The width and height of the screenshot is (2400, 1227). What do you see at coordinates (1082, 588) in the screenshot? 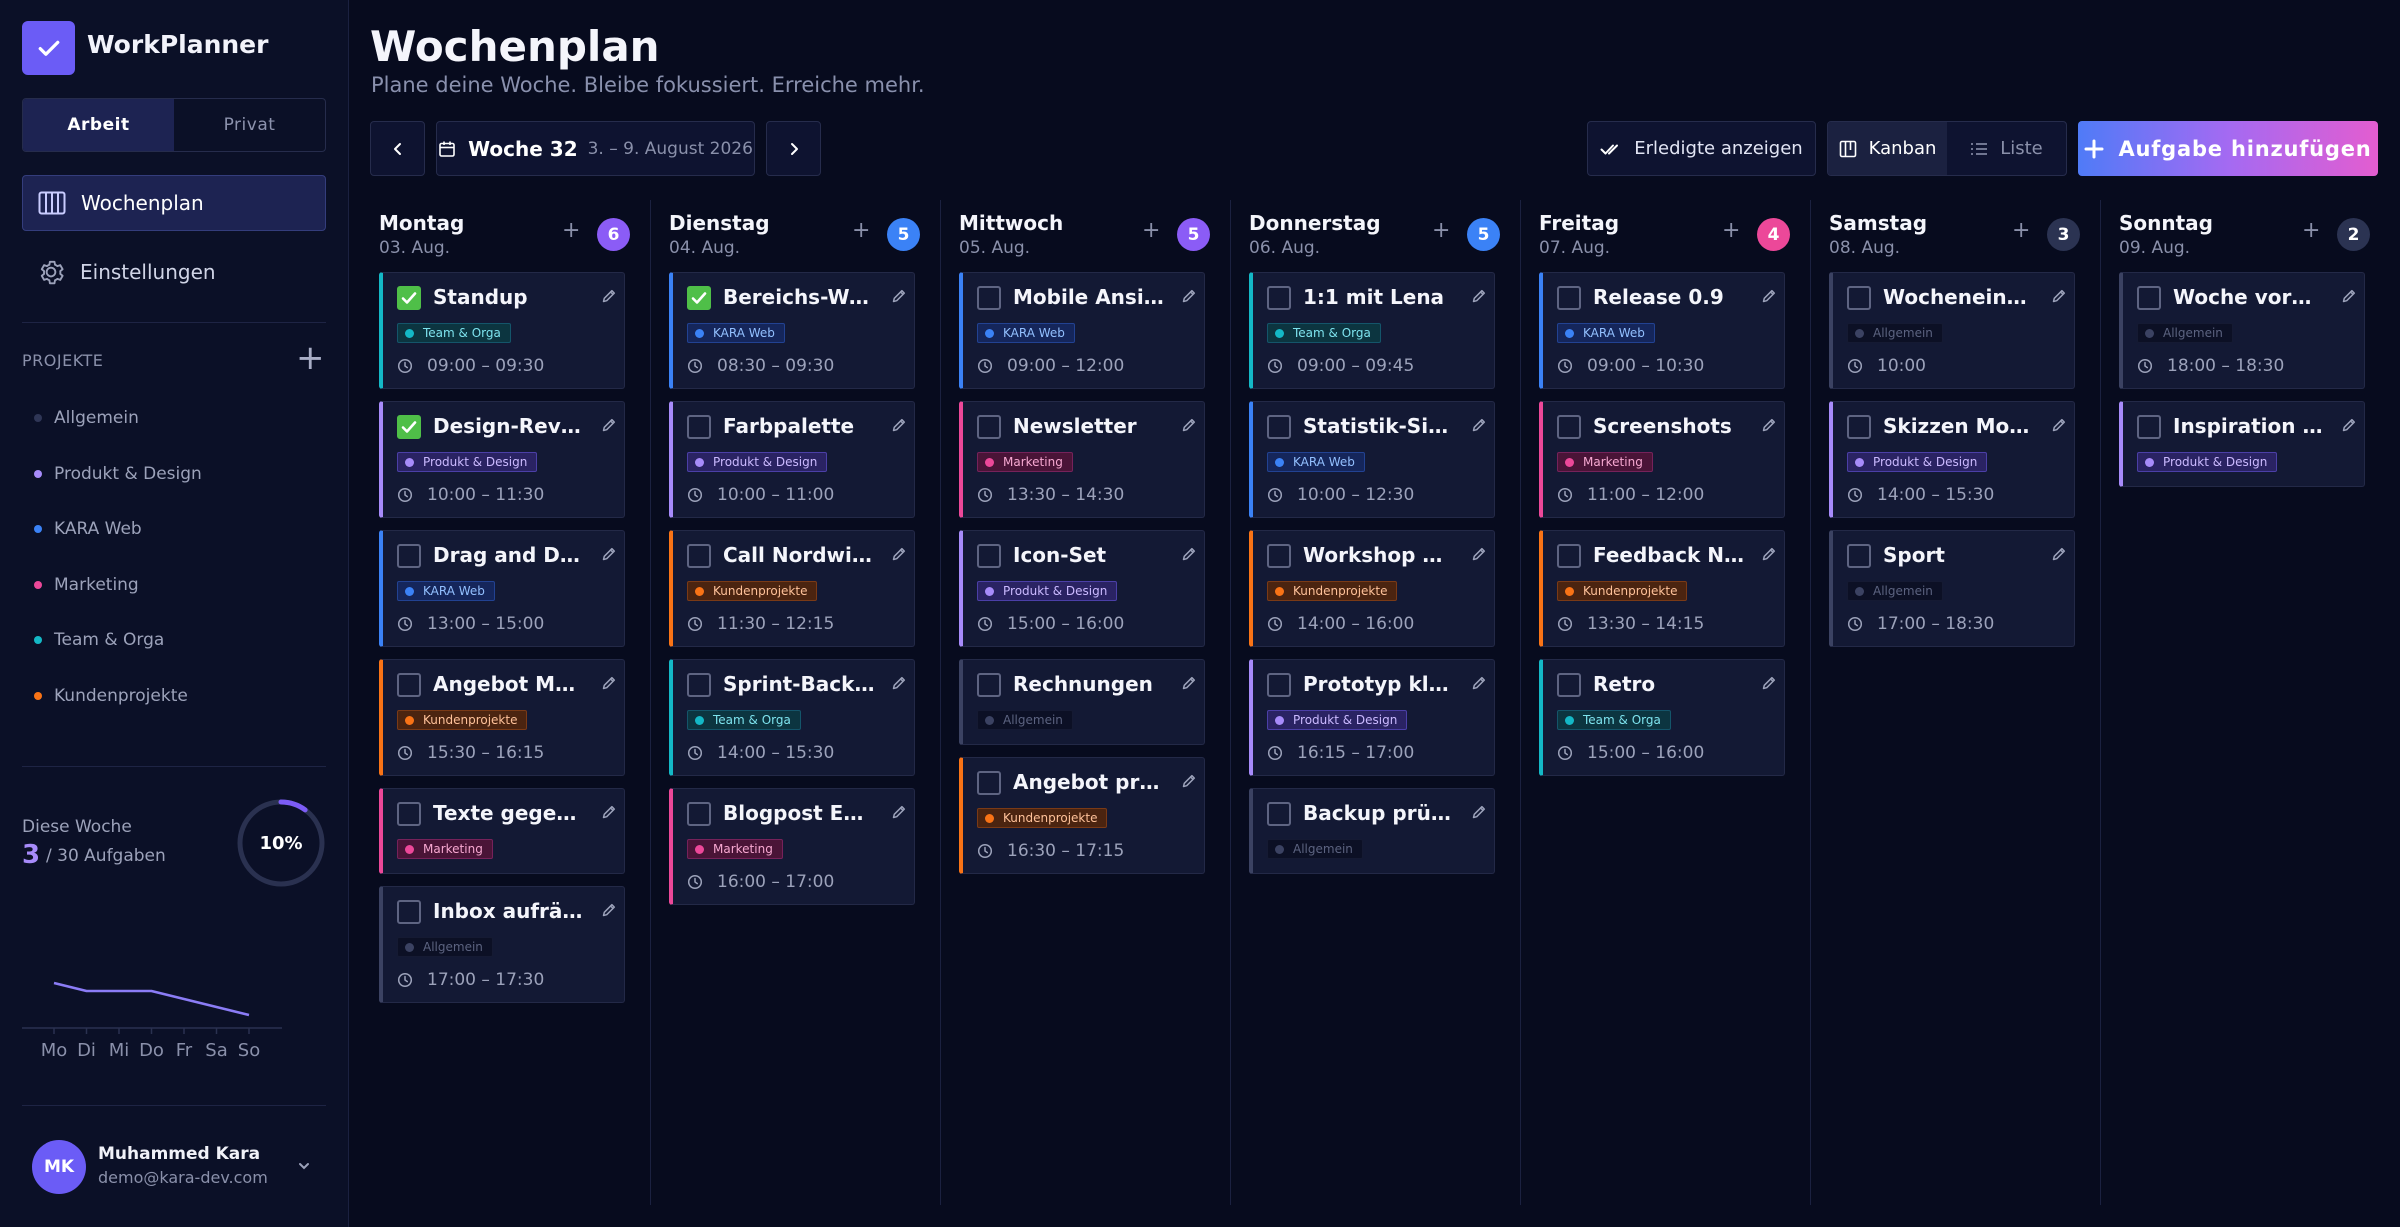
I see `task-card: Icon-Set Produkt & Design 15:00 – 16:00` at bounding box center [1082, 588].